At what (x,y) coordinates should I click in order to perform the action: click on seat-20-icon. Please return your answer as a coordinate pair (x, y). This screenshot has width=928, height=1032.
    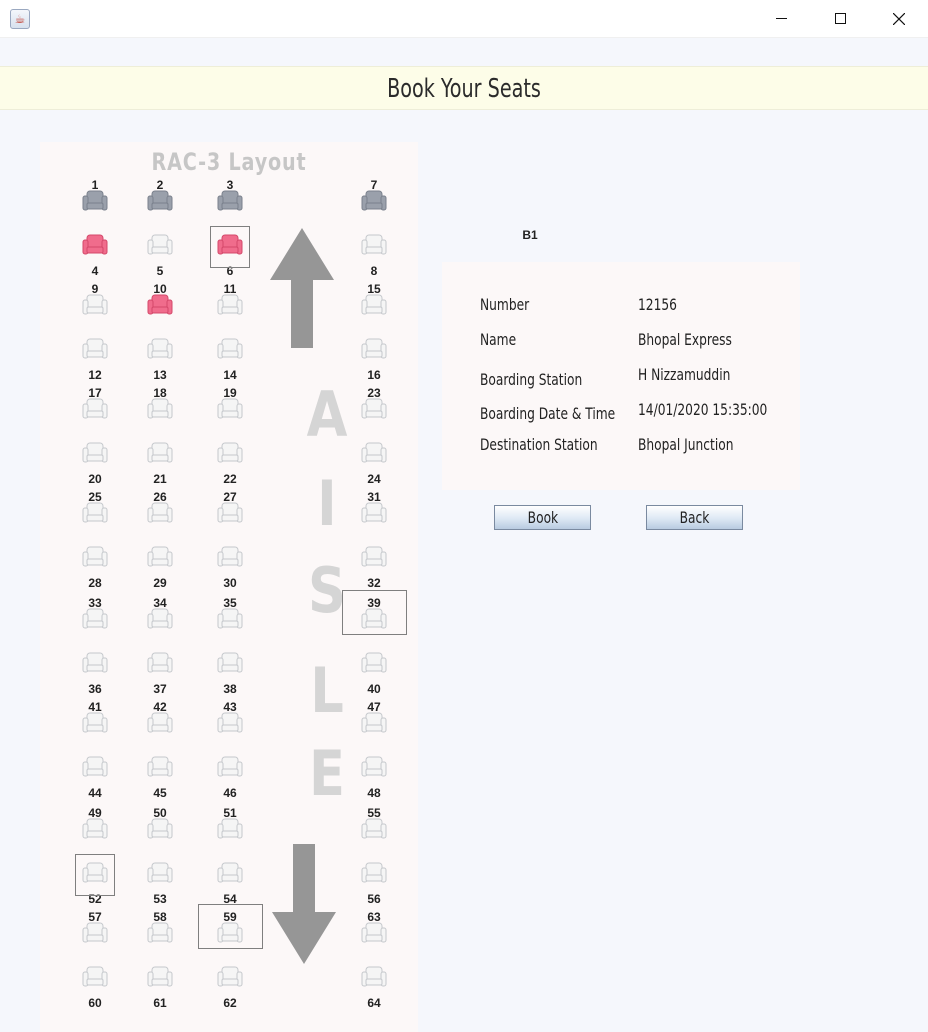
    Looking at the image, I should click on (95, 453).